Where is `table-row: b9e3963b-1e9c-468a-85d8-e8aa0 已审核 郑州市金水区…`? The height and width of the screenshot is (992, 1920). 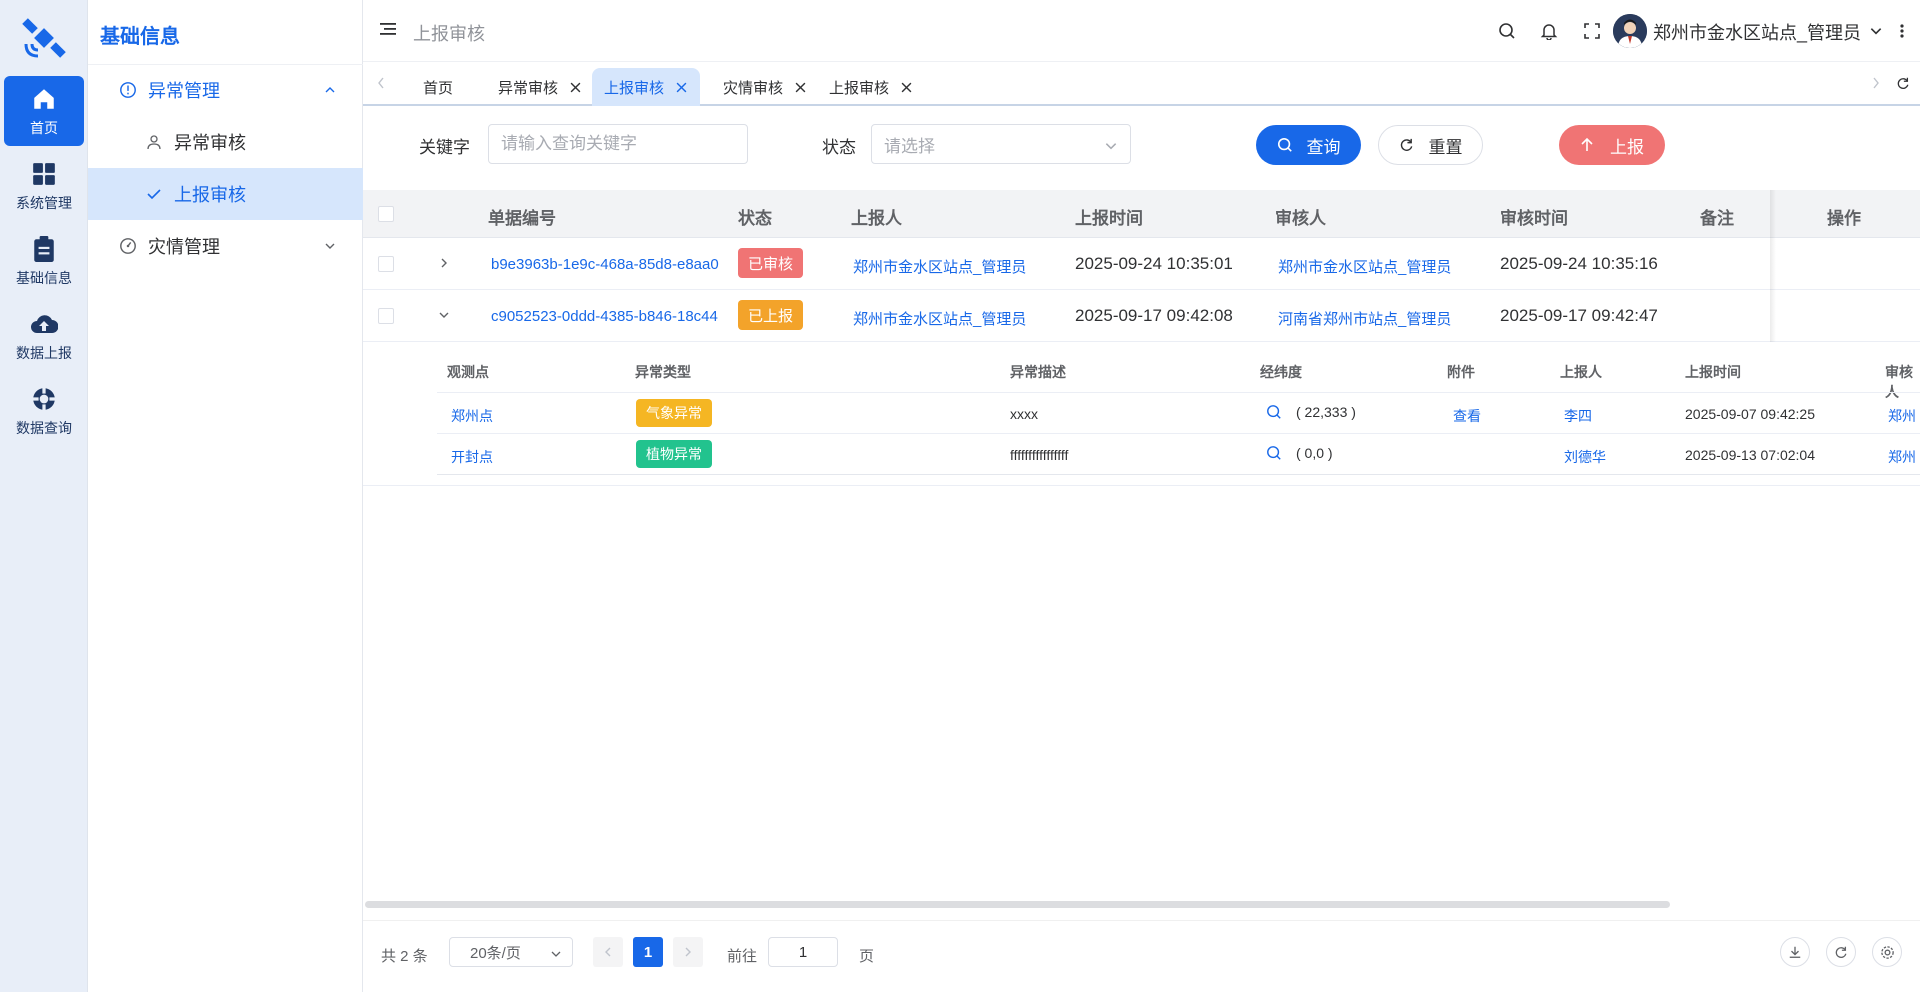
table-row: b9e3963b-1e9c-468a-85d8-e8aa0 已审核 郑州市金水区… is located at coordinates (1141, 264).